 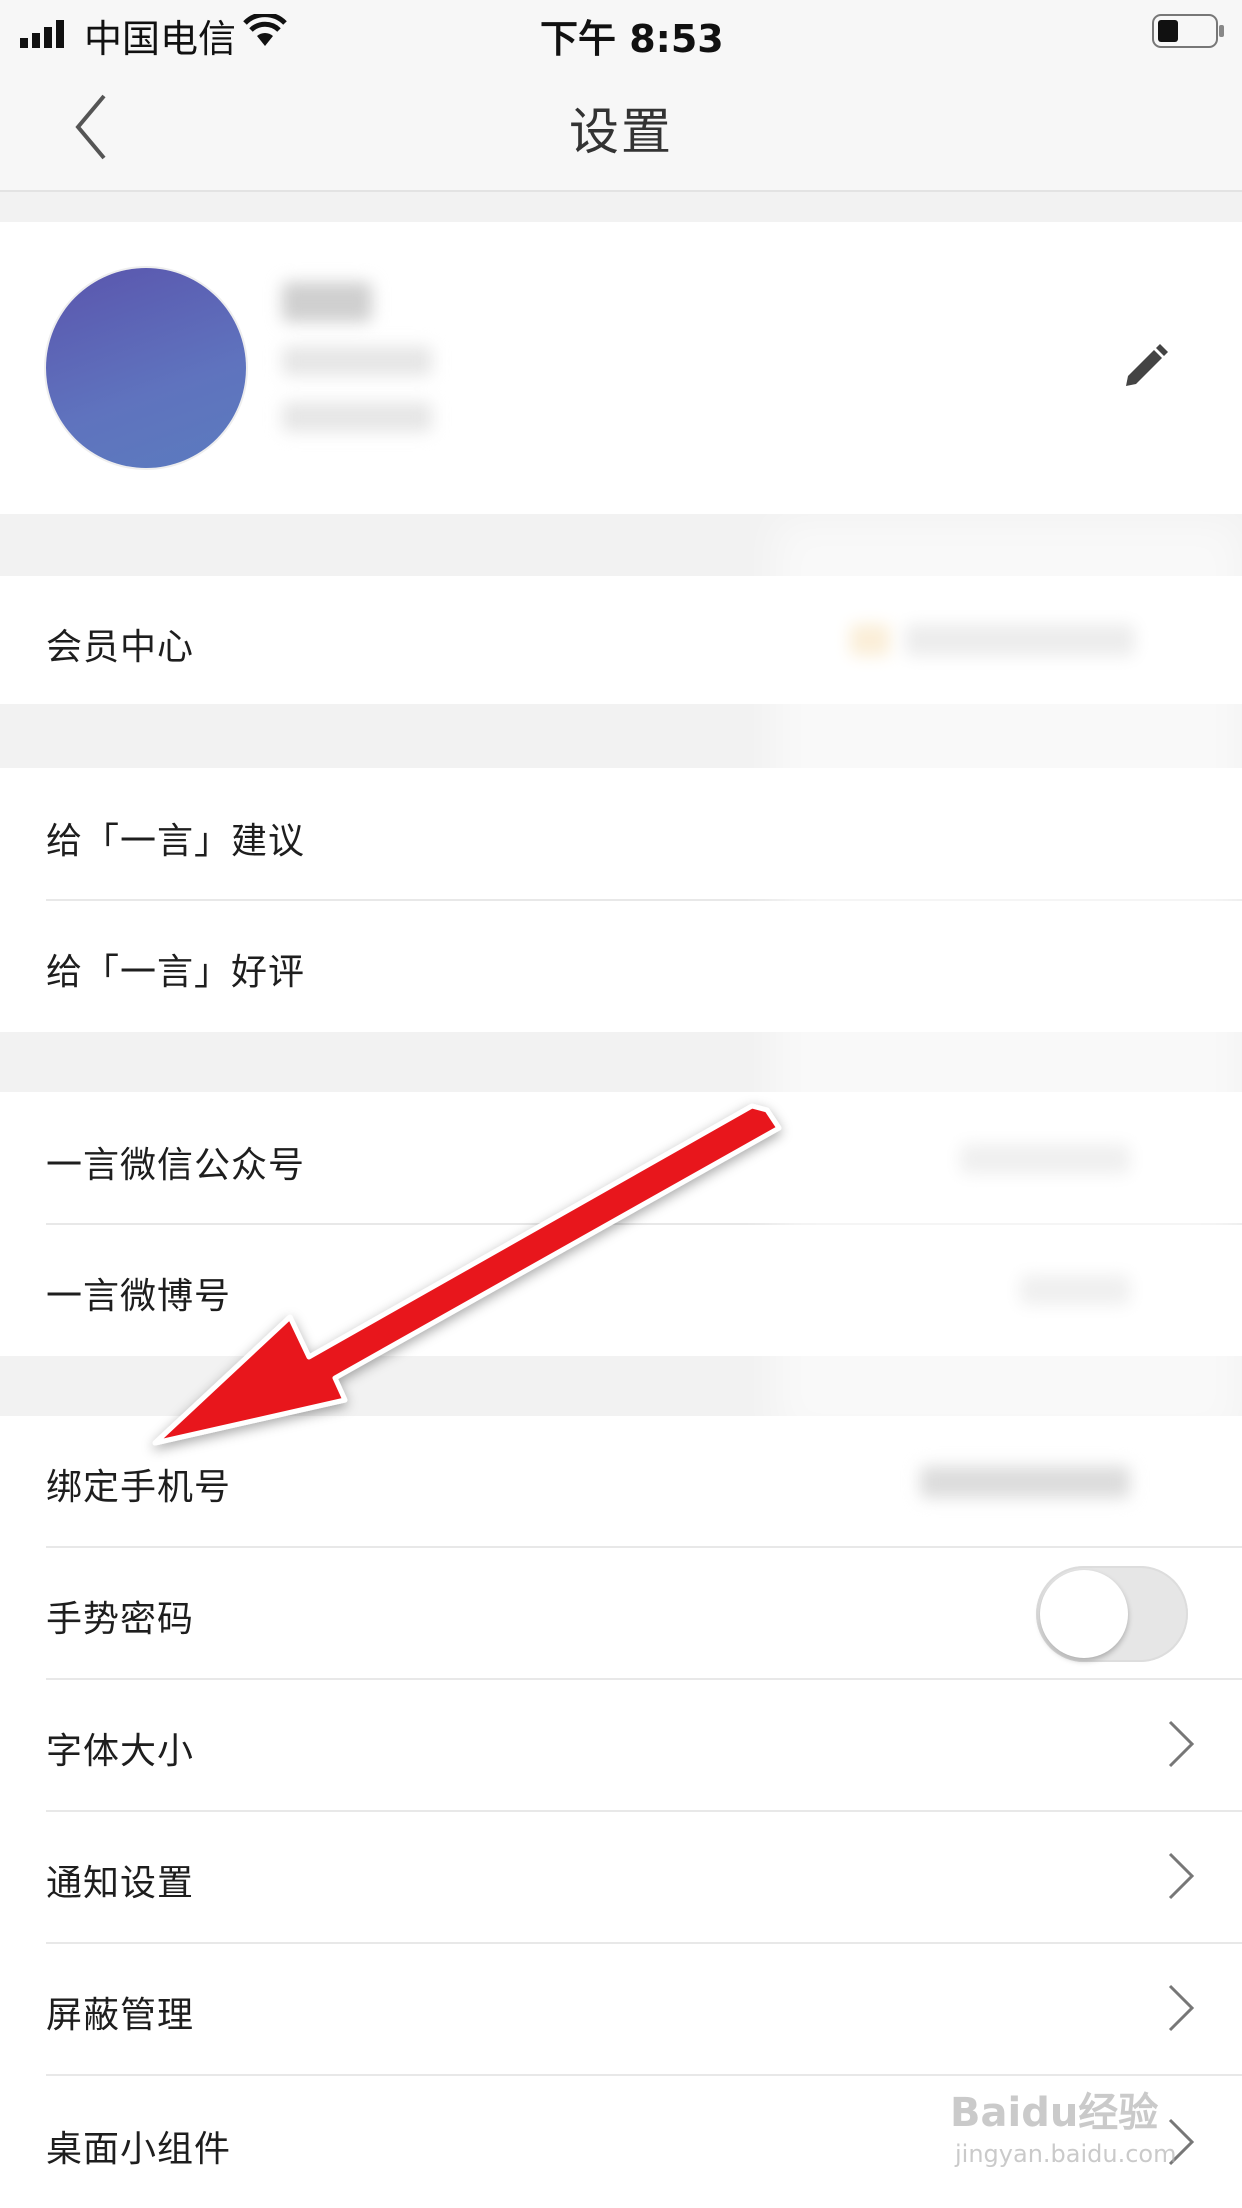 What do you see at coordinates (1066, 2154) in the screenshot?
I see `watermark-url: jingyan.baidu.com` at bounding box center [1066, 2154].